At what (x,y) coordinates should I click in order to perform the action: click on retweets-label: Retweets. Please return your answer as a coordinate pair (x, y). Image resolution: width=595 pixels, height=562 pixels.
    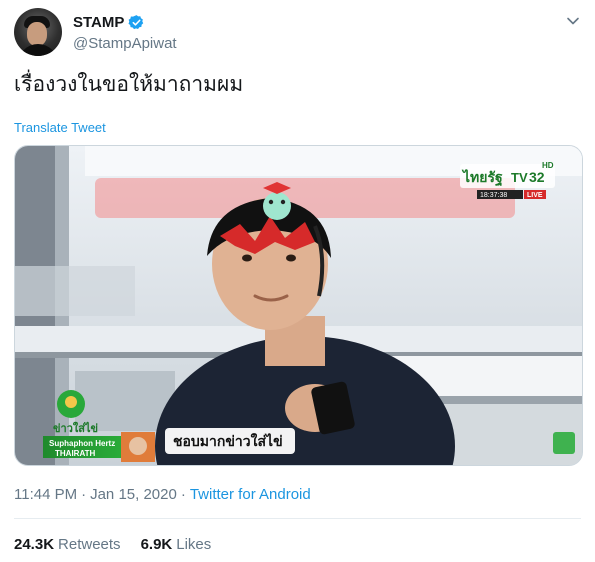
    Looking at the image, I should click on (89, 544).